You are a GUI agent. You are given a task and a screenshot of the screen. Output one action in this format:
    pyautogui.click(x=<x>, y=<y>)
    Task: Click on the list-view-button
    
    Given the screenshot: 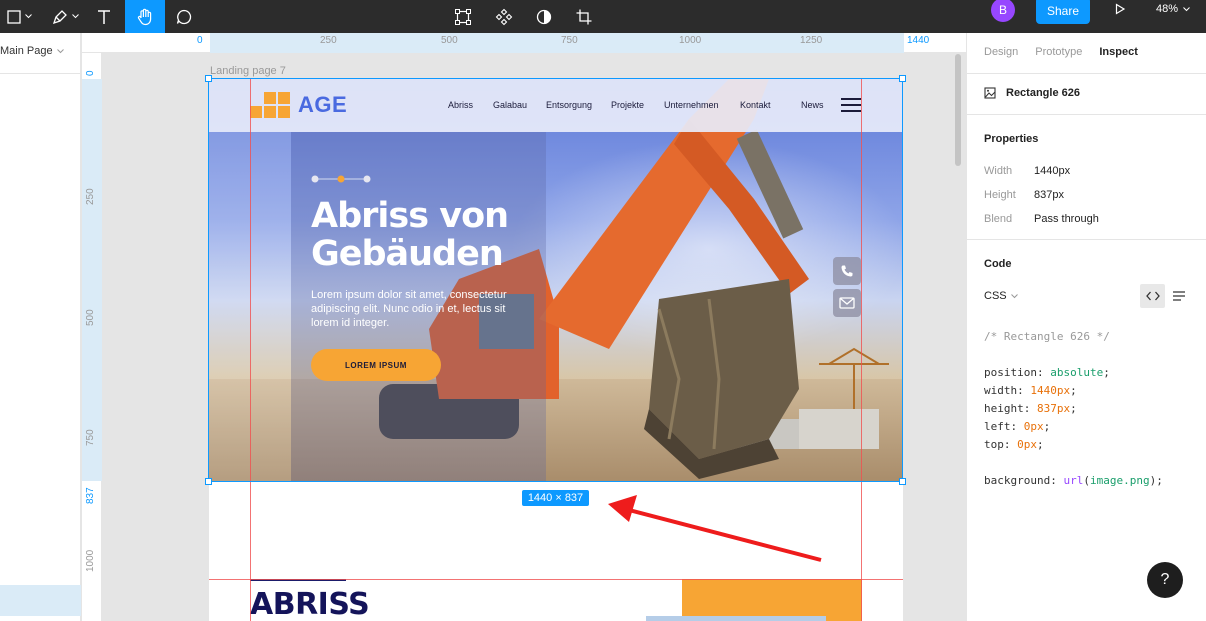 What is the action you would take?
    pyautogui.click(x=1179, y=296)
    